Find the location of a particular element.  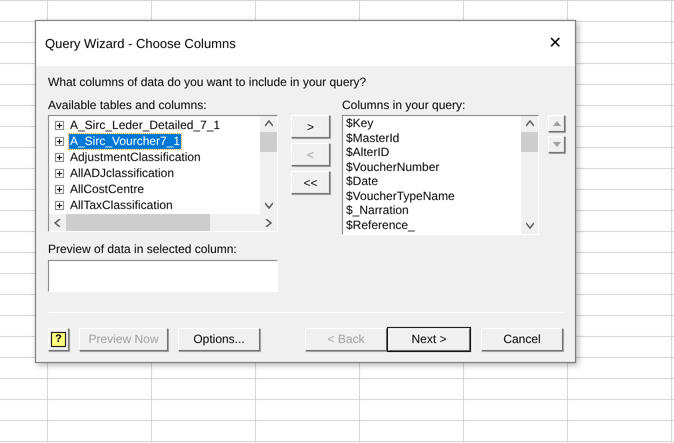

dialog-button: > is located at coordinates (310, 126).